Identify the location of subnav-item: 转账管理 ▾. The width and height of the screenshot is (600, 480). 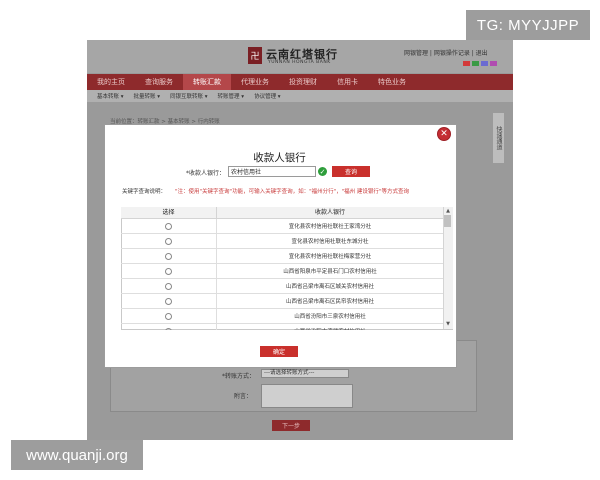
(231, 96).